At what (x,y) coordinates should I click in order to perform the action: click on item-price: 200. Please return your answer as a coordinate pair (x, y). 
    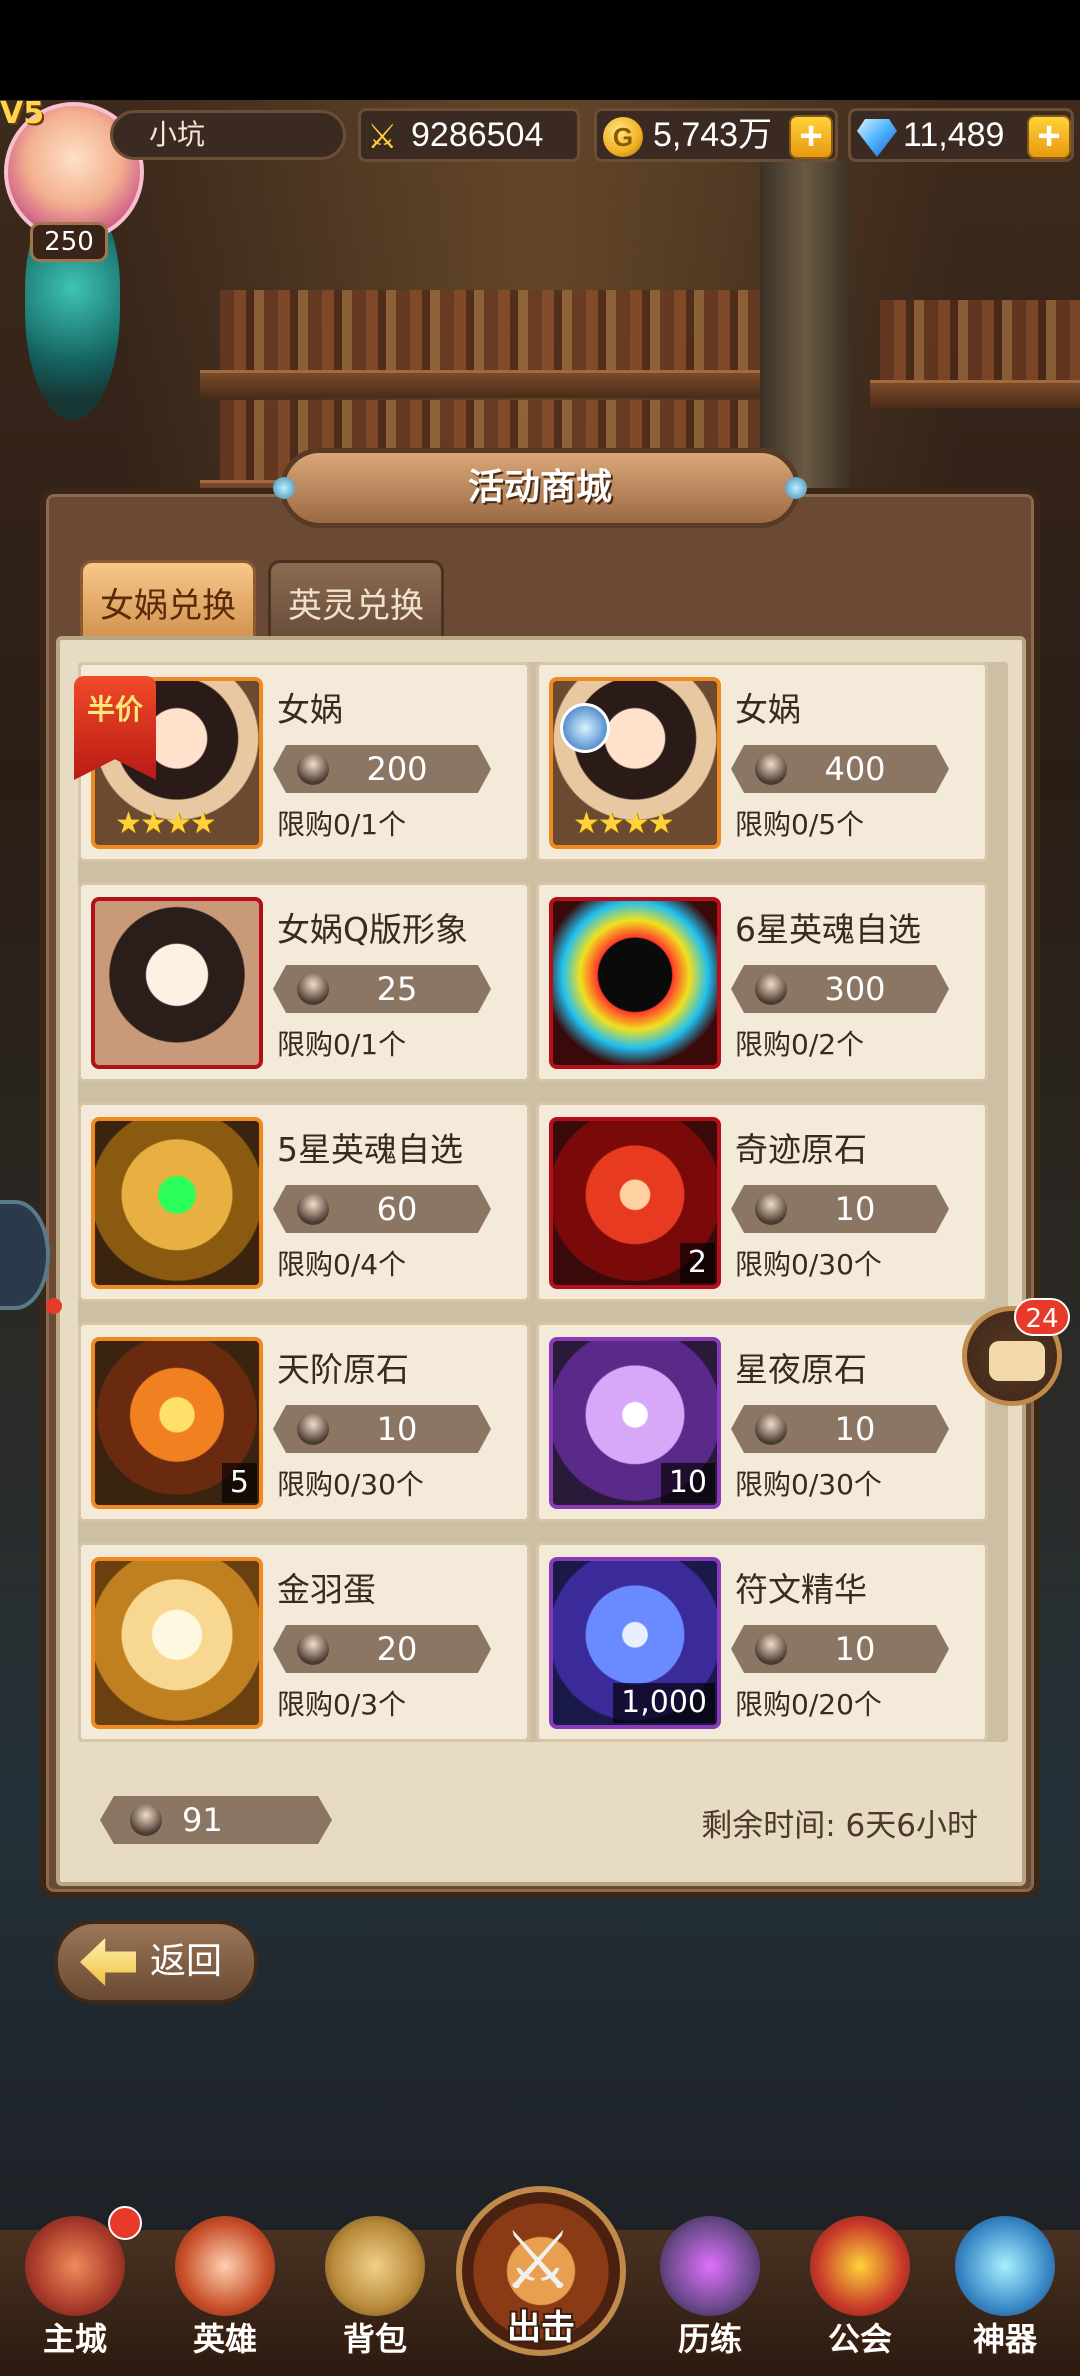
    Looking at the image, I should click on (382, 769).